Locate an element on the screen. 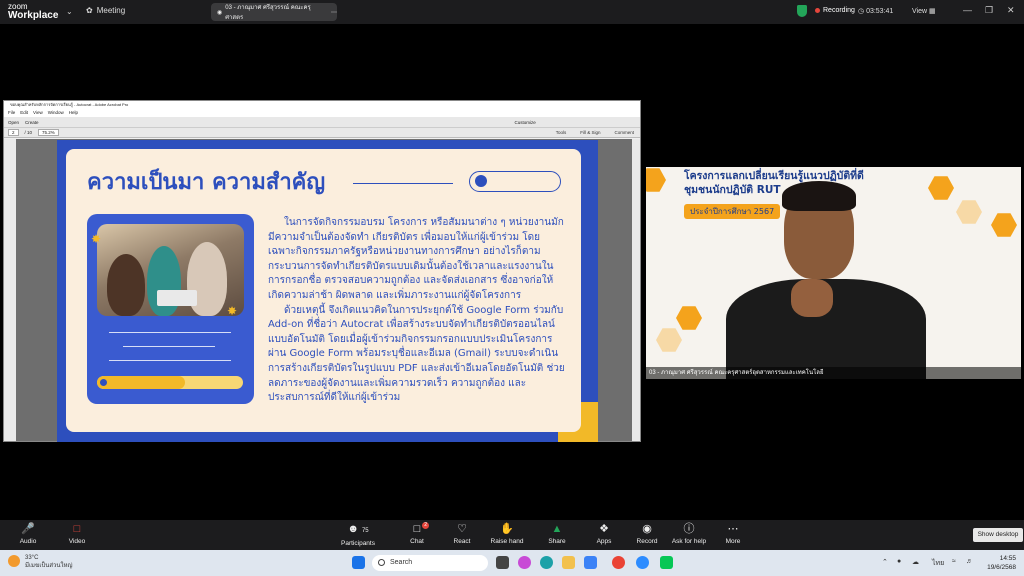 Image resolution: width=1024 pixels, height=576 pixels. minimize-icon: — is located at coordinates (967, 10).